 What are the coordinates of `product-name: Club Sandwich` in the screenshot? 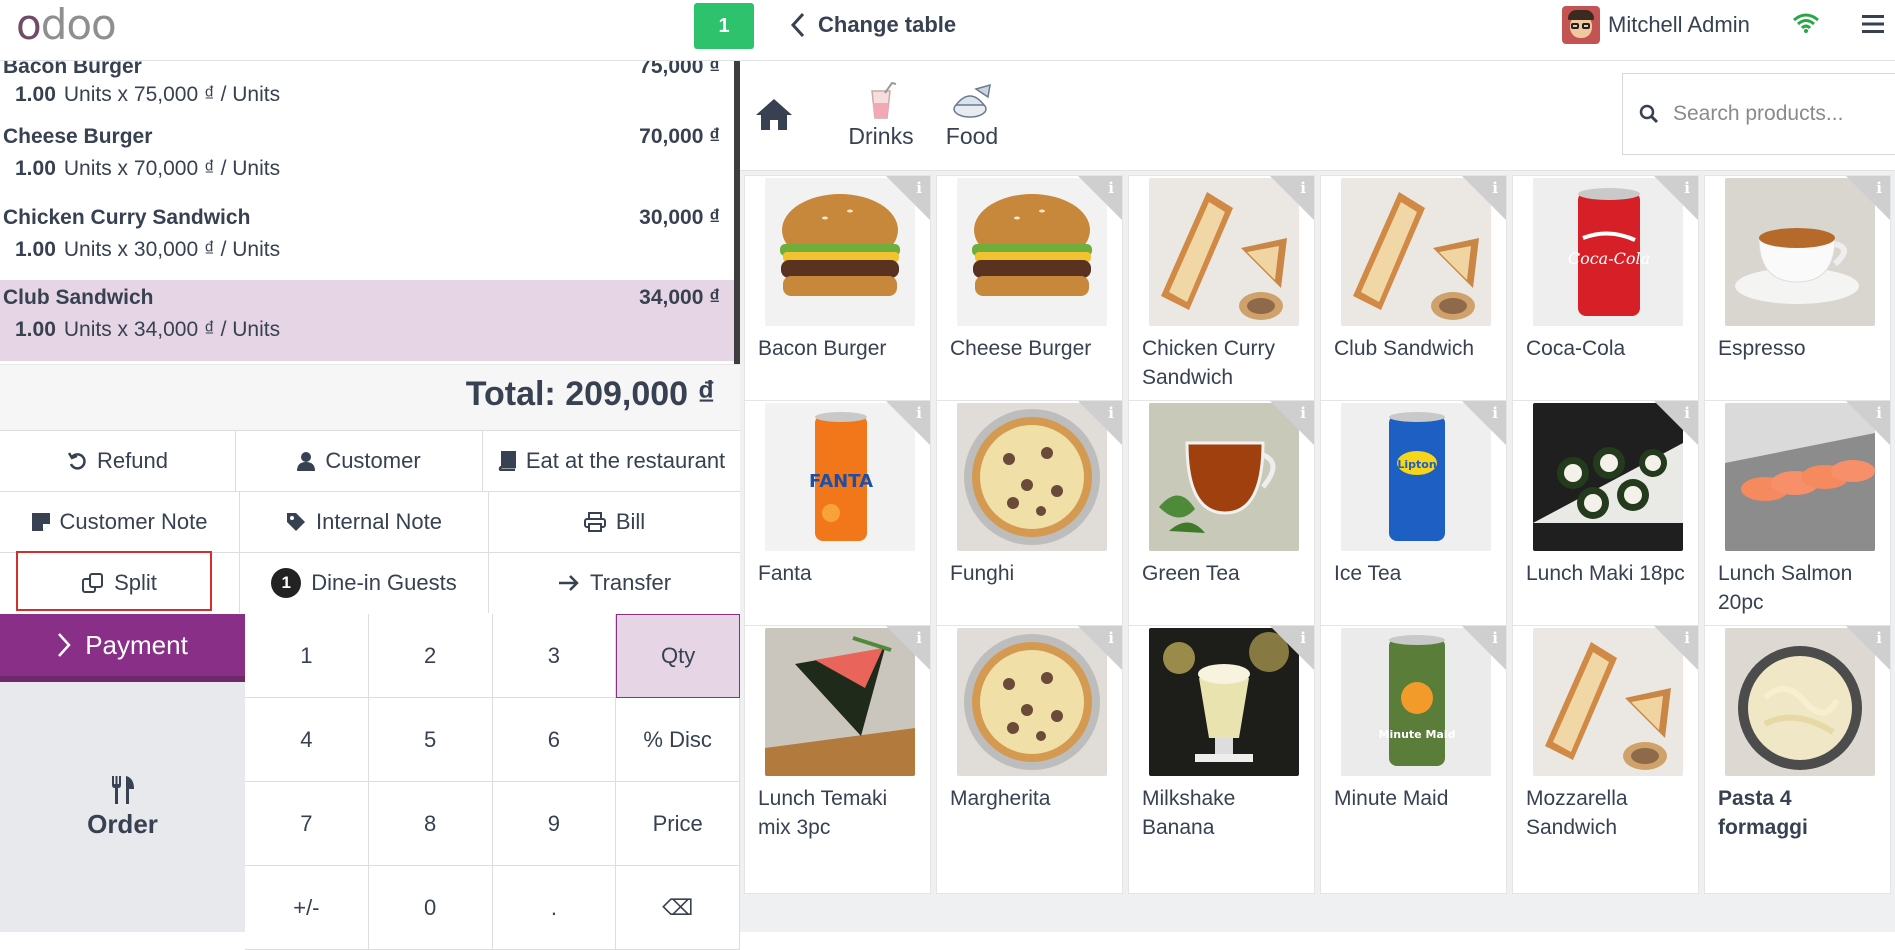 It's located at (1404, 348).